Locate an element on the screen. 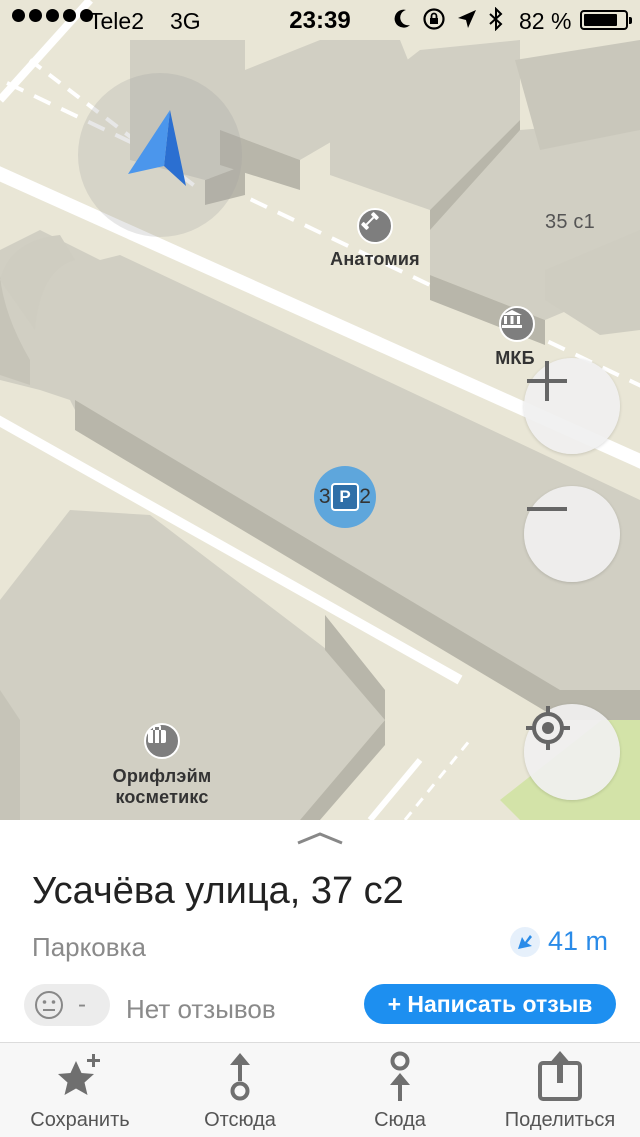 This screenshot has width=640, height=1137. rating-badge: - is located at coordinates (67, 1005).